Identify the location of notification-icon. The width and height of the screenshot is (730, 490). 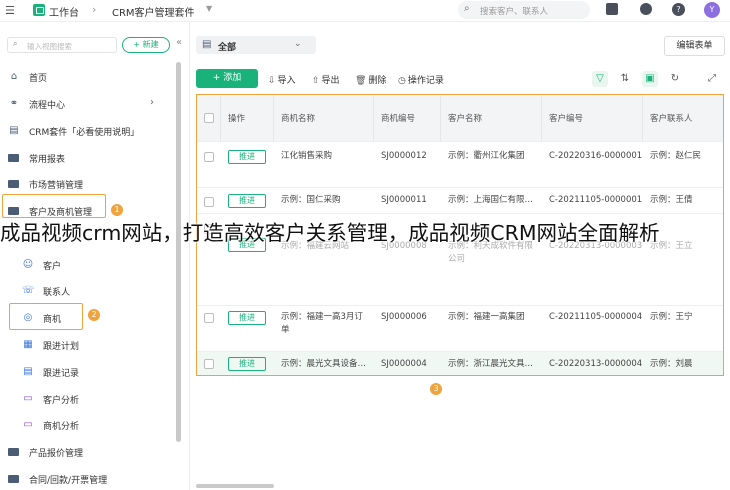
(646, 9).